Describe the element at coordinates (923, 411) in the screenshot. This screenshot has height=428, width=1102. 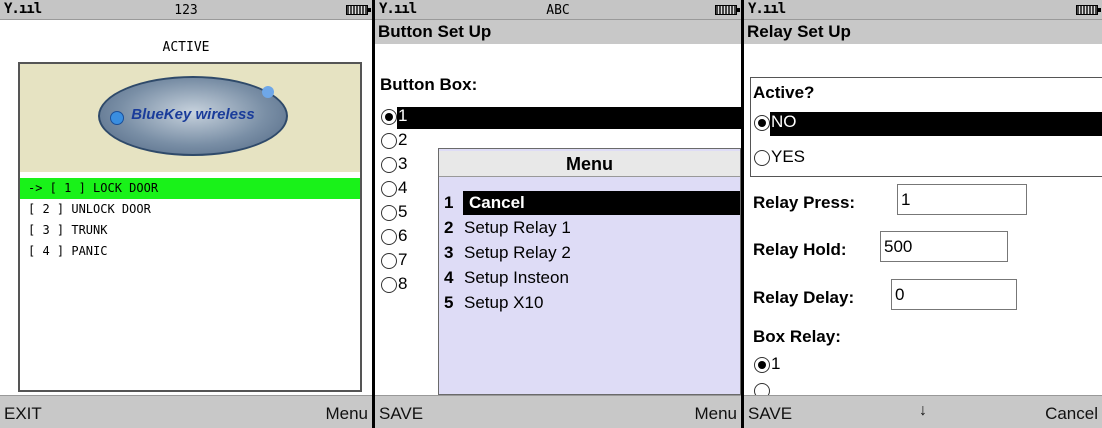
I see `softkey-bar: SAVE ↓ Cancel` at that location.